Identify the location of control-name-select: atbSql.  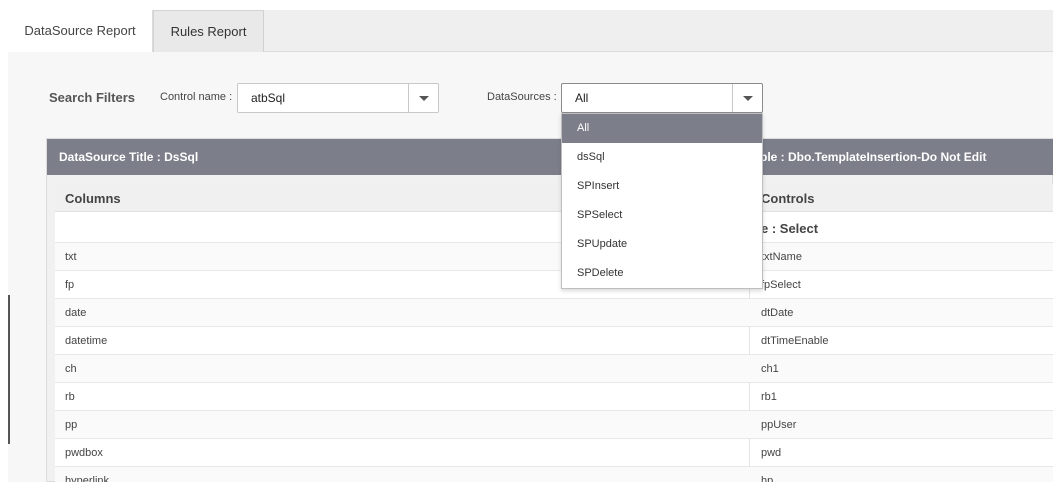
(338, 98).